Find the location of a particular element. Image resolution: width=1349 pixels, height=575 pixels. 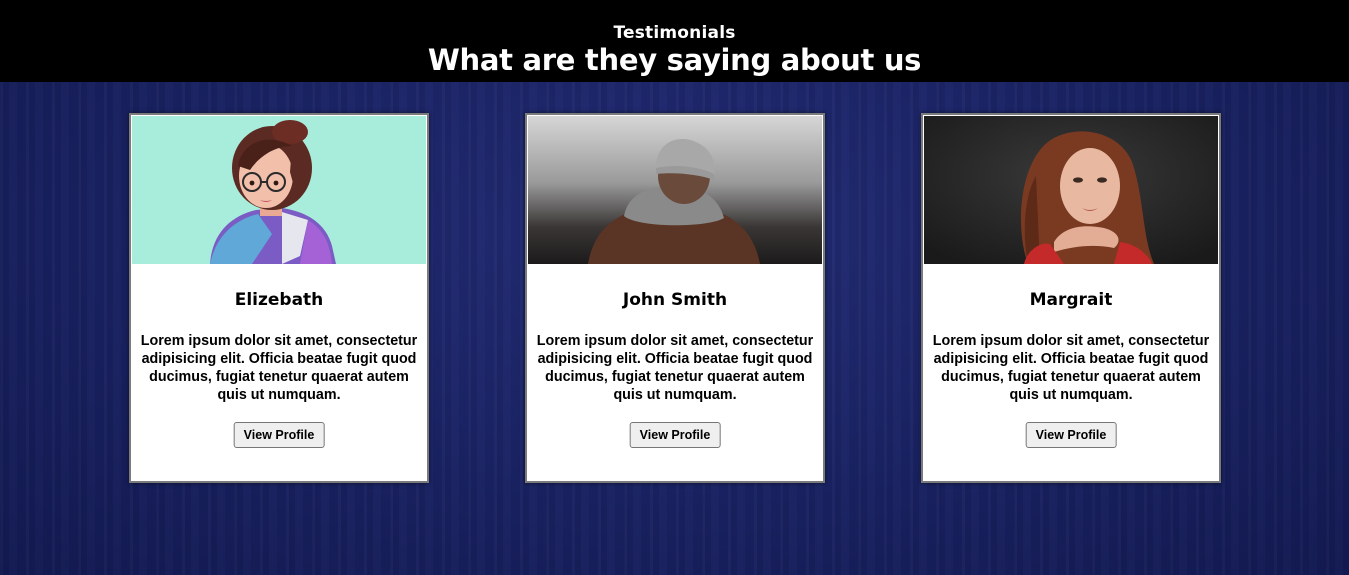

man-in-beanie-photo is located at coordinates (675, 190).